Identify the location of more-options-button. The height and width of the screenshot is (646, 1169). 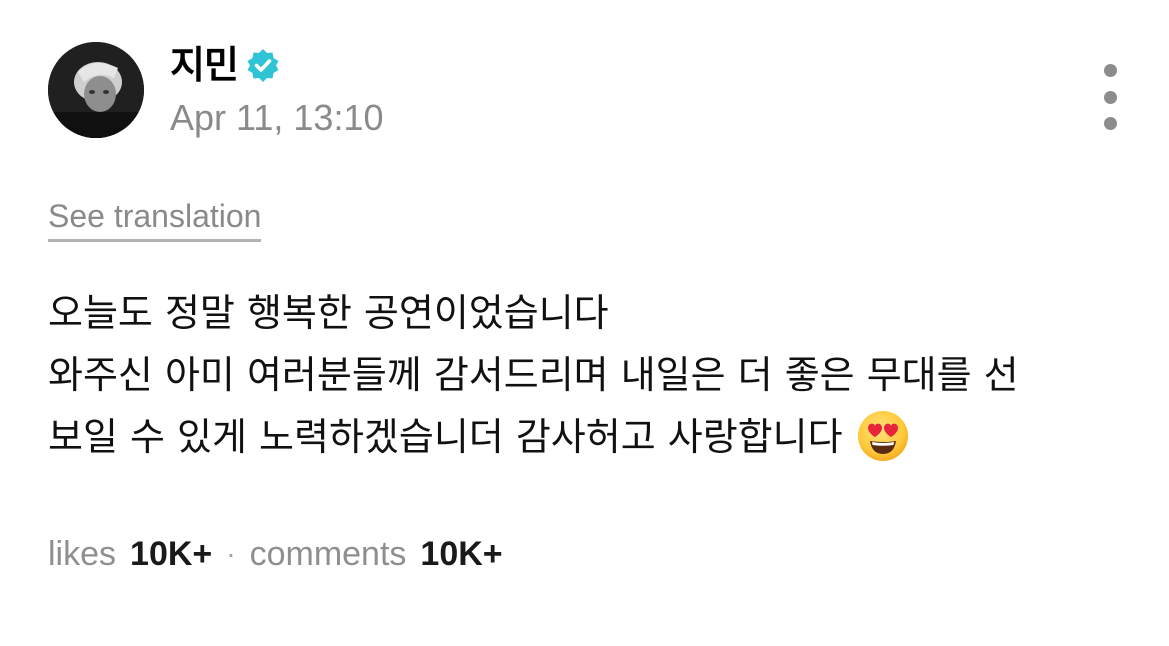
(1110, 97).